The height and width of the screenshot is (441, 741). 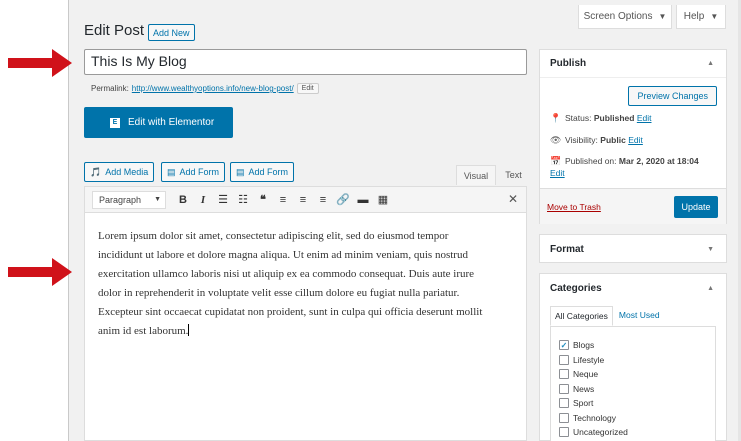 What do you see at coordinates (613, 140) in the screenshot?
I see `visibility-value: Public` at bounding box center [613, 140].